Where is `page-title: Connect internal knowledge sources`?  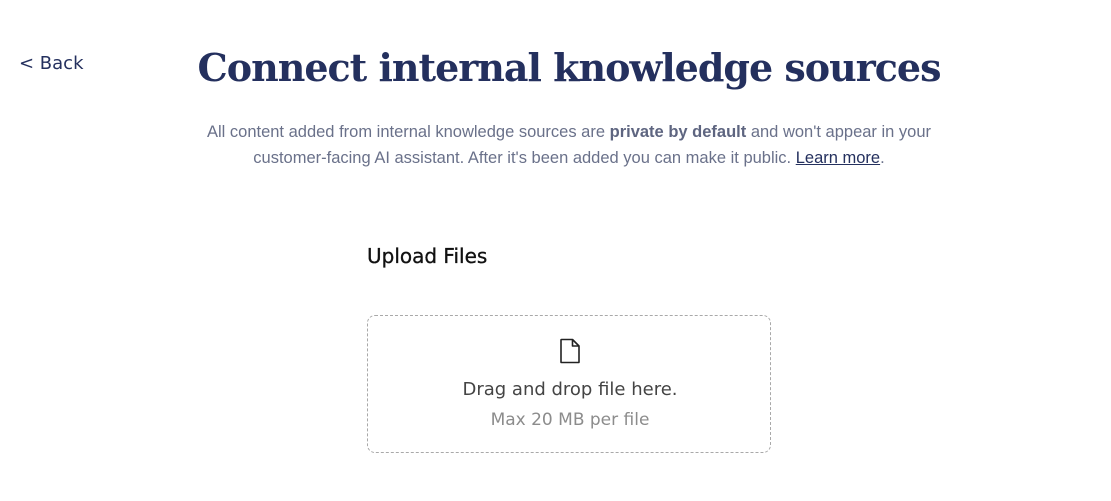 page-title: Connect internal knowledge sources is located at coordinates (569, 67).